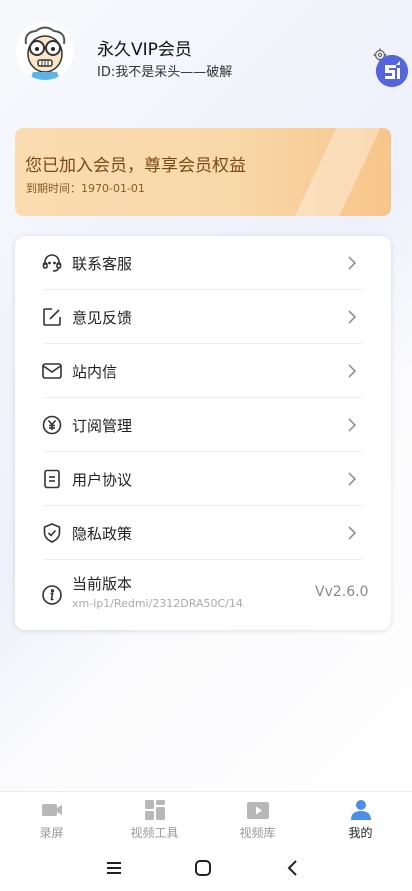 The image size is (412, 891). Describe the element at coordinates (203, 868) in the screenshot. I see `home-icon` at that location.